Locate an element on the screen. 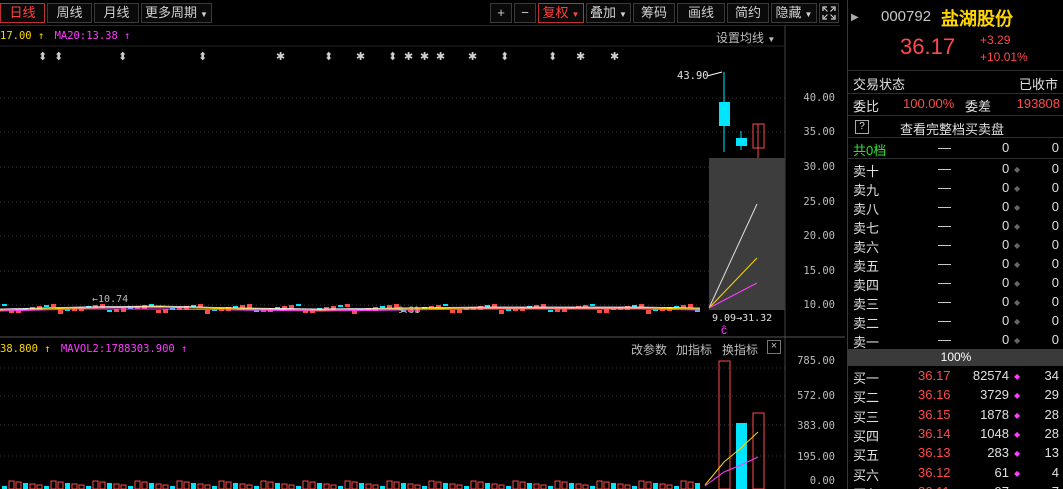 This screenshot has width=1063, height=489. full-book-link: 查看完整档买卖盘 is located at coordinates (952, 128).